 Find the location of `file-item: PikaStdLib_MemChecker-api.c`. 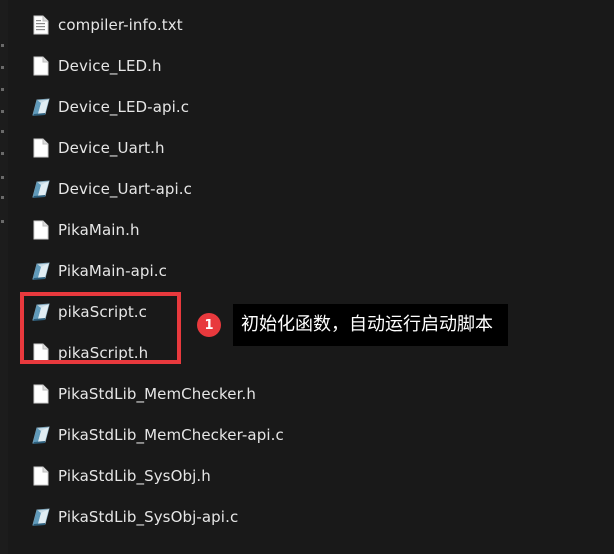

file-item: PikaStdLib_MemChecker-api.c is located at coordinates (284, 434).